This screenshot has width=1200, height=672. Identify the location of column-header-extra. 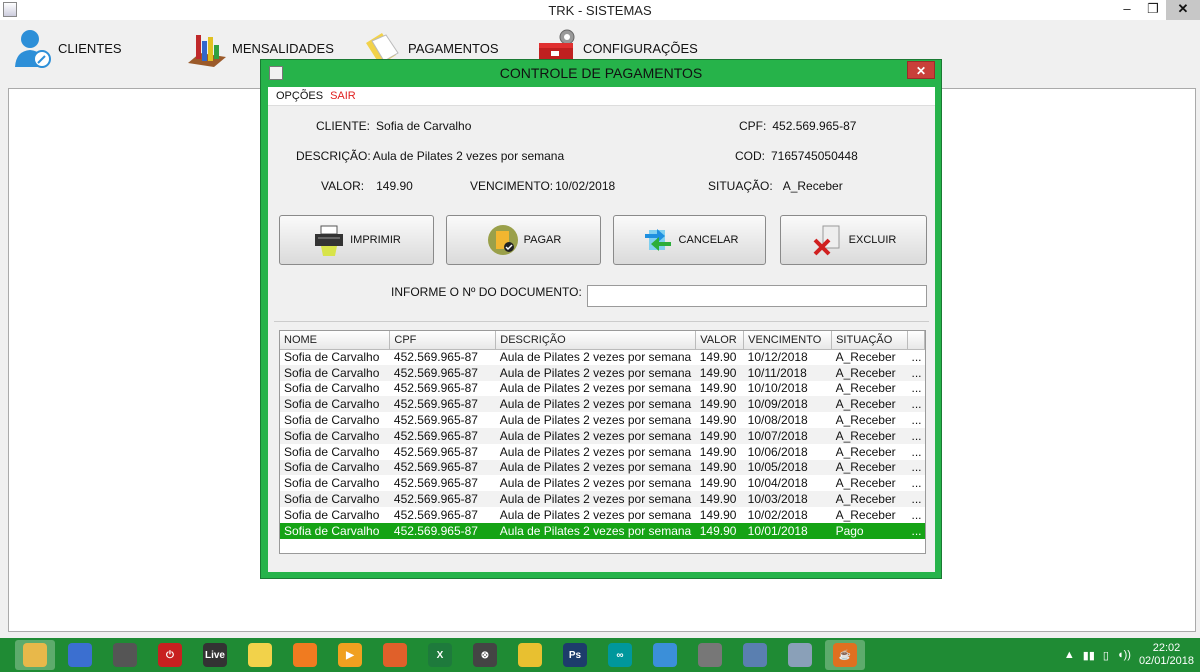
(916, 340).